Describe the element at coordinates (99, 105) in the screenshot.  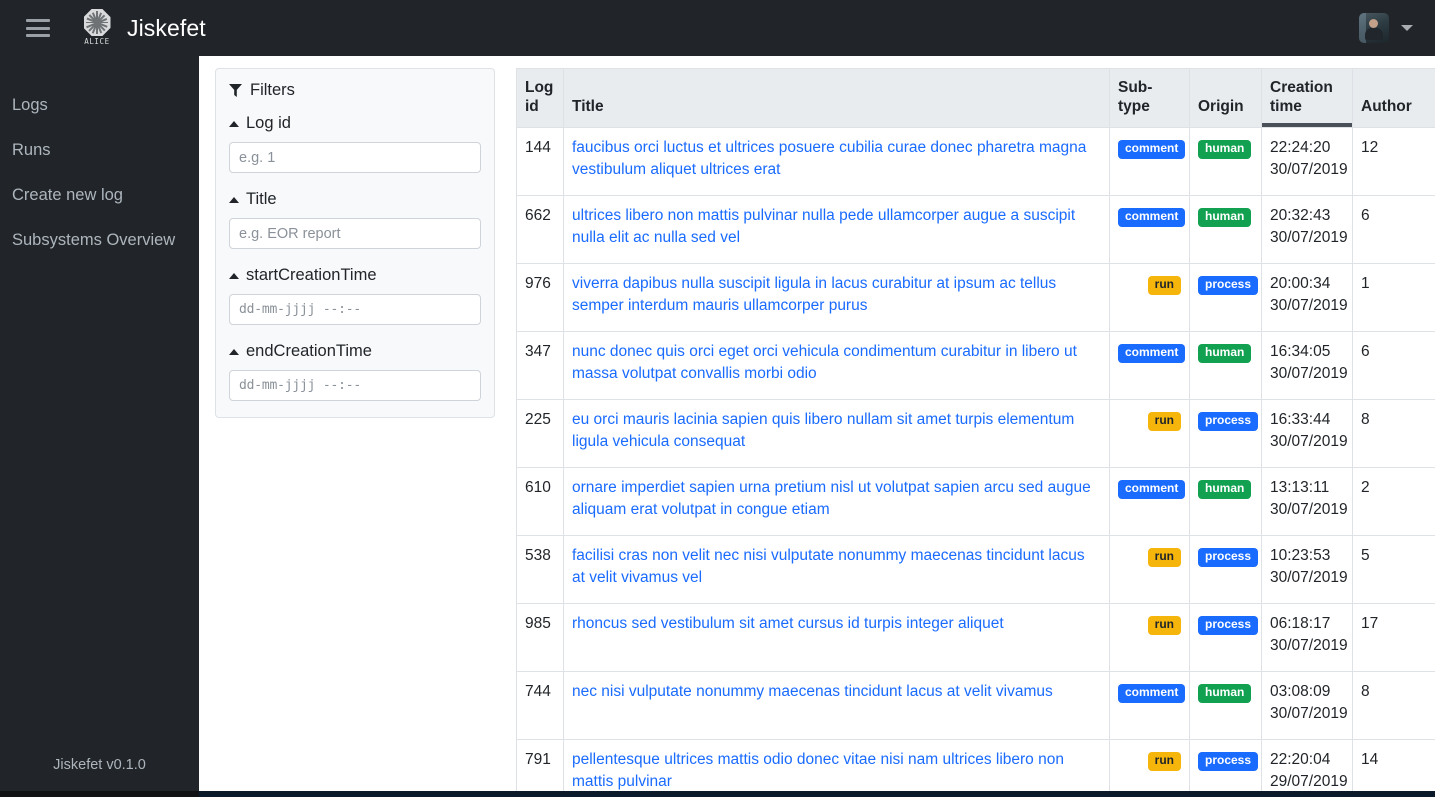
I see `sidebar-item-logs: Logs` at that location.